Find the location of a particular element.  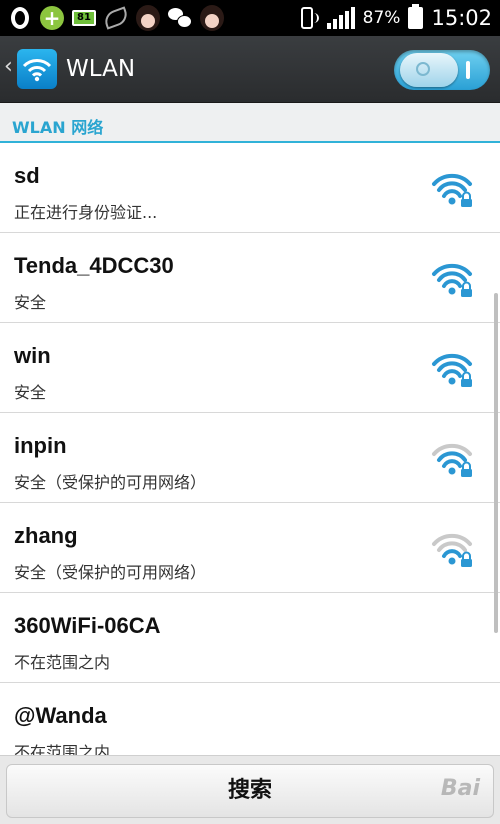

system-icons: 87% 15:02 is located at coordinates (396, 18).